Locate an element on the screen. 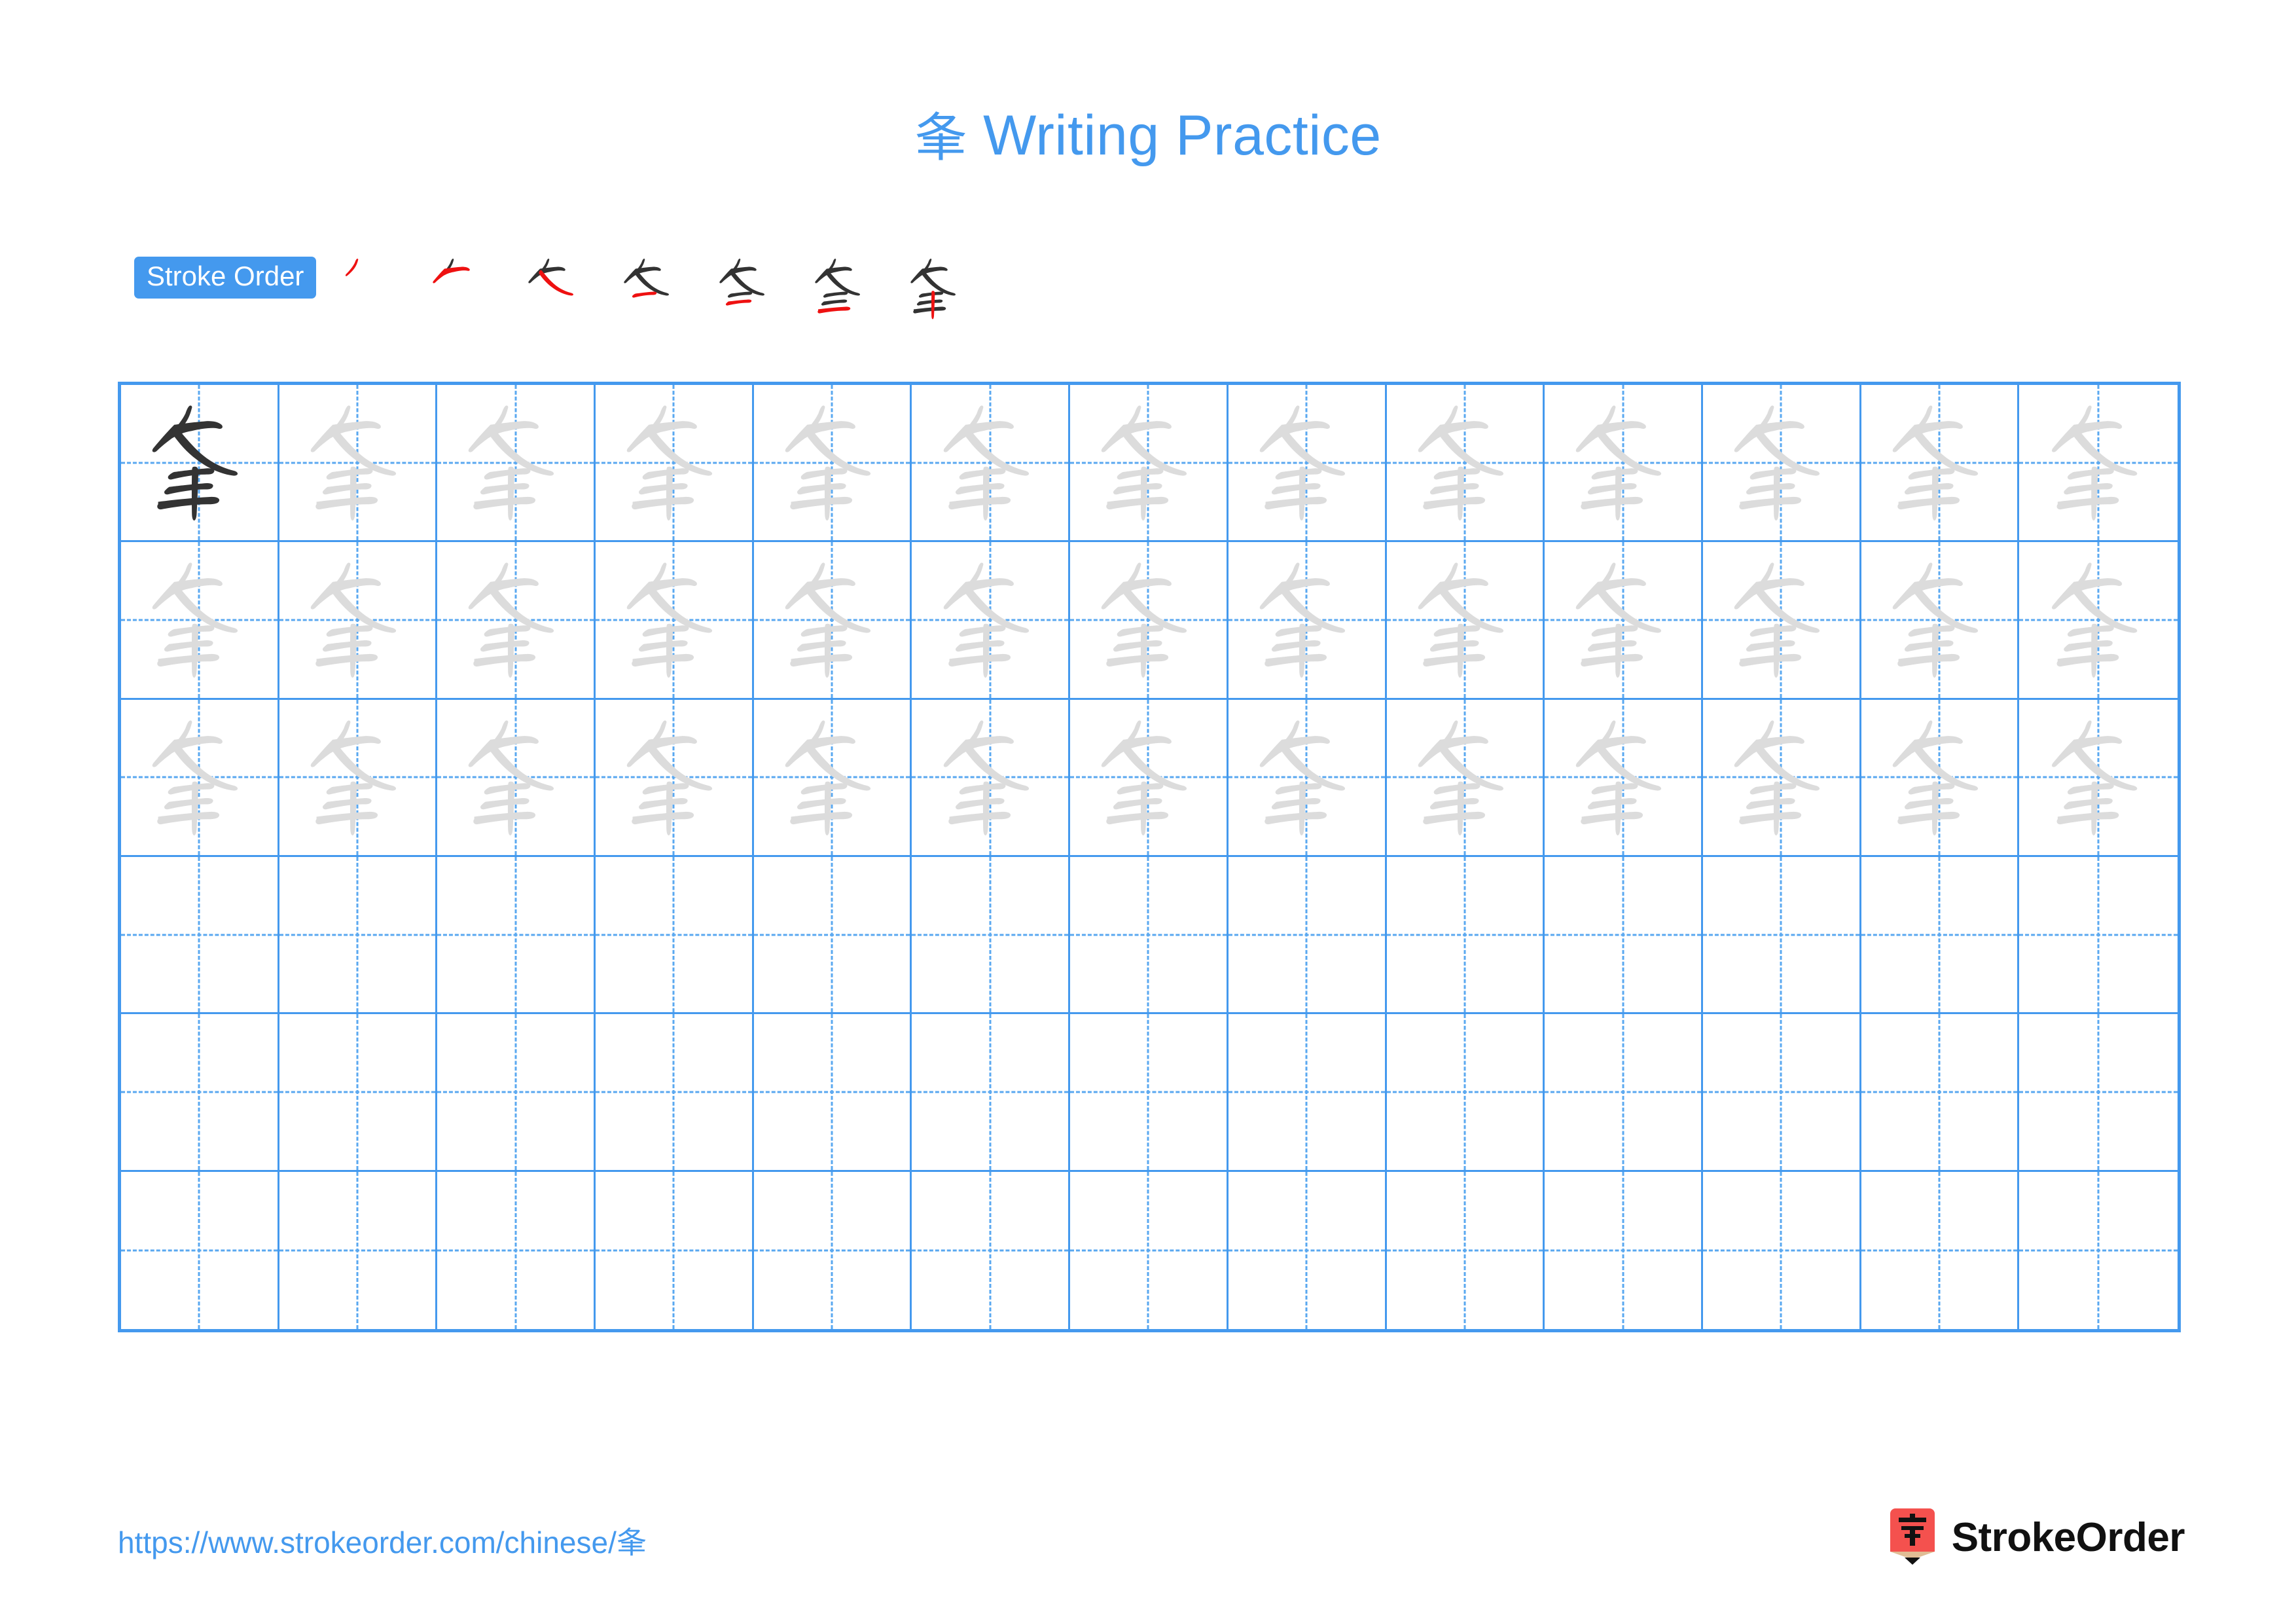 This screenshot has height=1623, width=2296. practice-cell-r6-c7 is located at coordinates (1149, 1250).